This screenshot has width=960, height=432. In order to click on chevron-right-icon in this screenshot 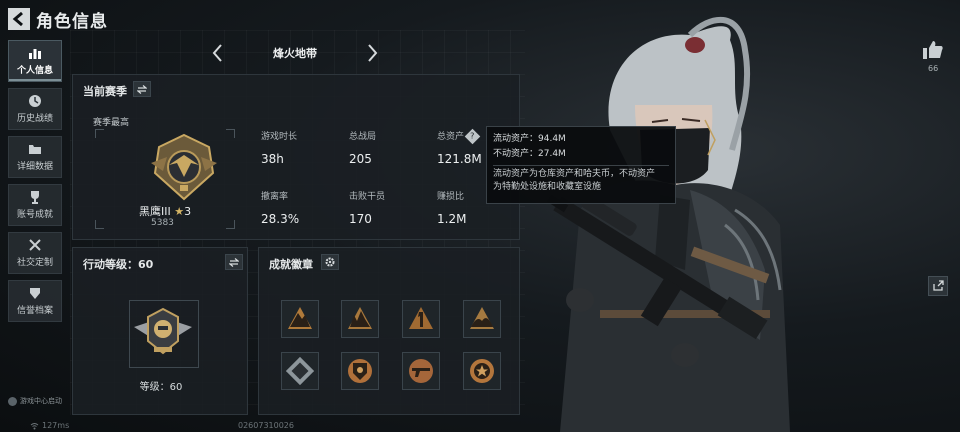, I will do `click(373, 53)`.